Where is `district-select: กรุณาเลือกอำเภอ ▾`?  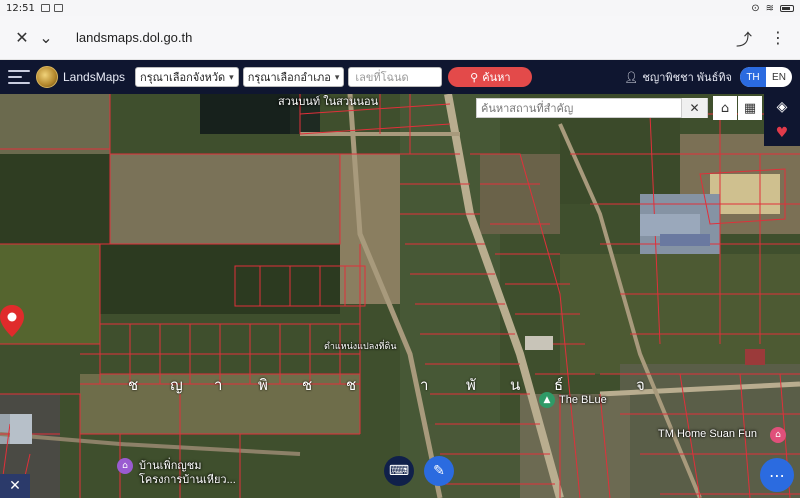
district-select: กรุณาเลือกอำเภอ ▾ is located at coordinates (293, 77).